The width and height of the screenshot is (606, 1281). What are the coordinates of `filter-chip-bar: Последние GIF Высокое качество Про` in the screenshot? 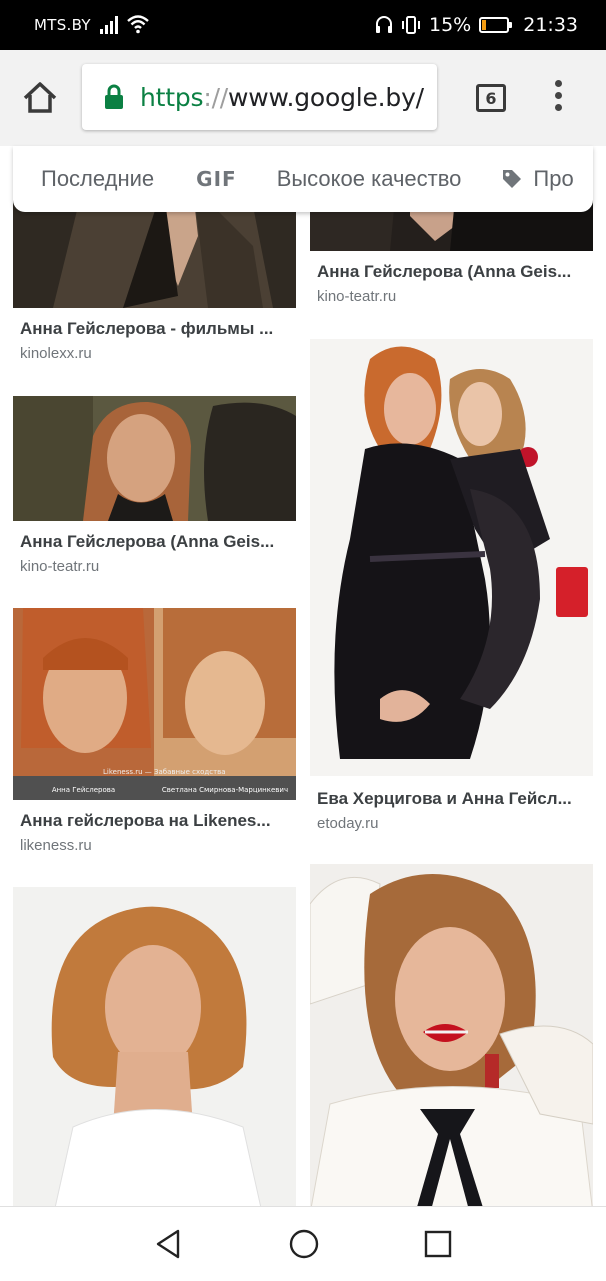 It's located at (303, 179).